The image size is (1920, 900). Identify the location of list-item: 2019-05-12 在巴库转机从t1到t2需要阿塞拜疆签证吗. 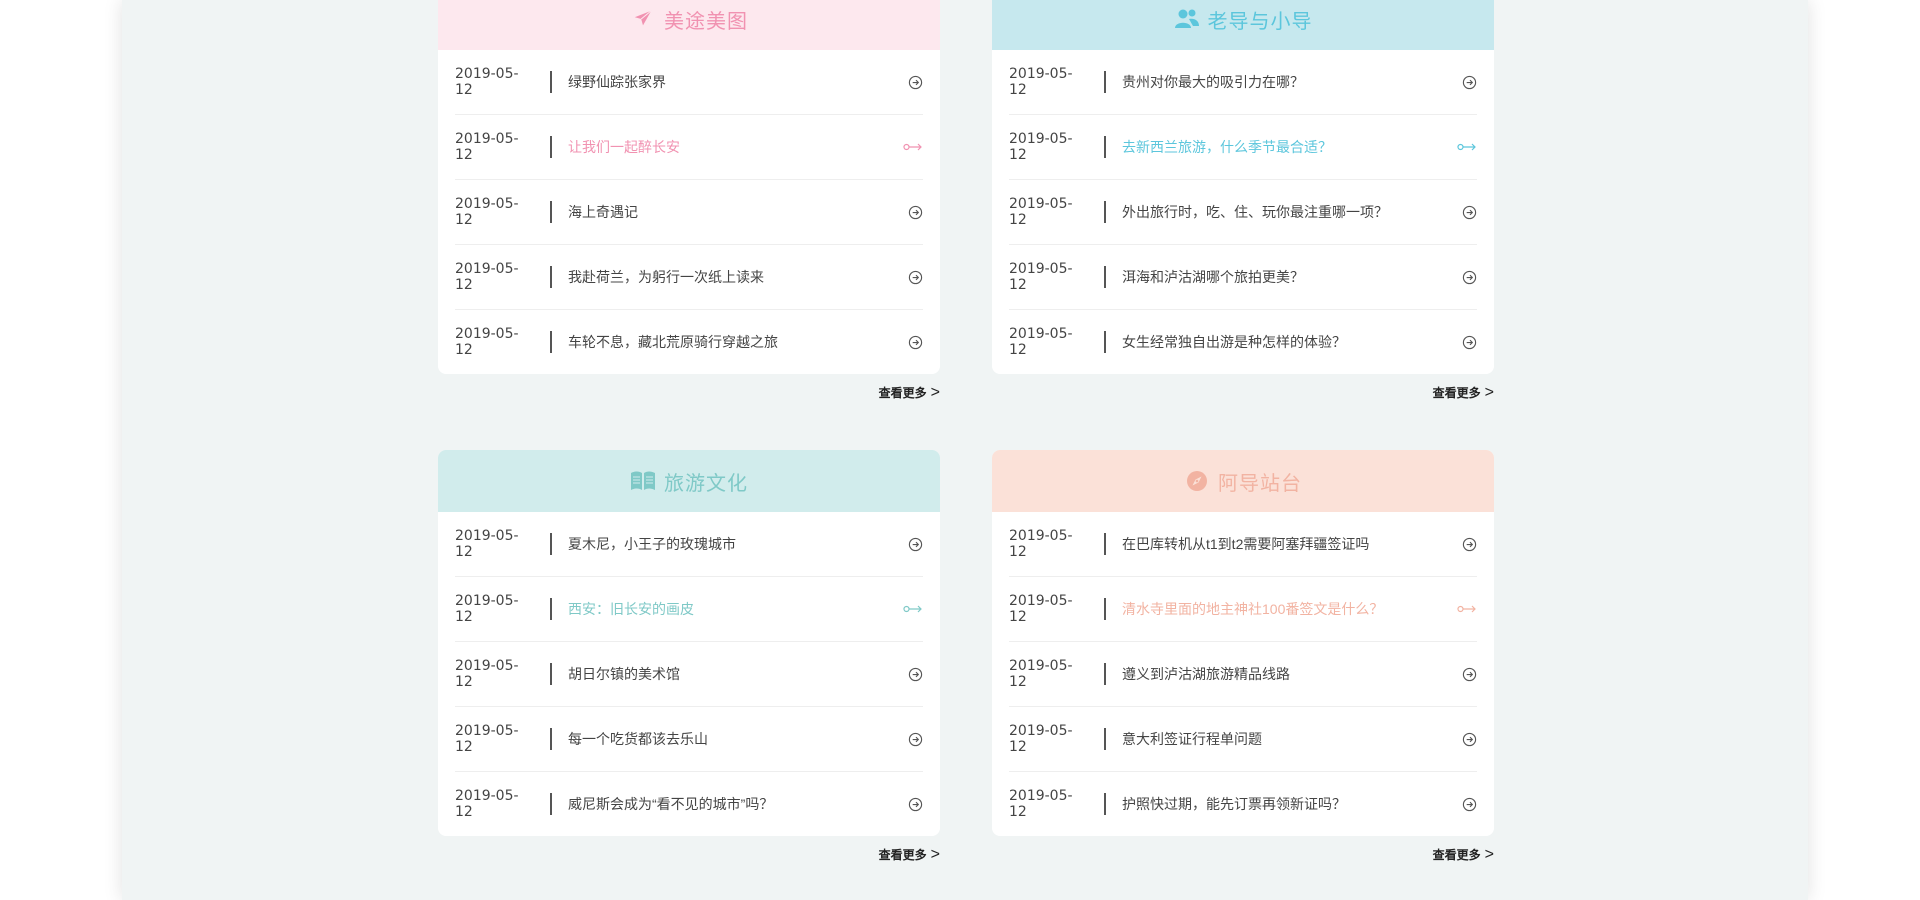
(1243, 544).